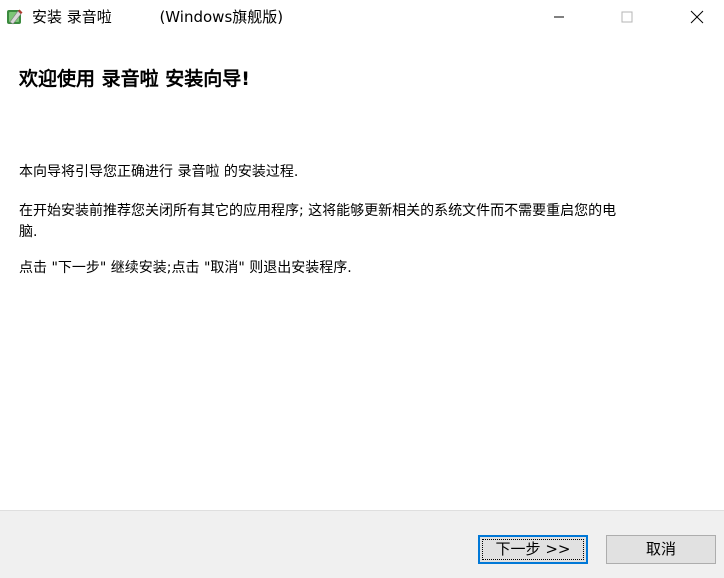  I want to click on close-button, so click(697, 17).